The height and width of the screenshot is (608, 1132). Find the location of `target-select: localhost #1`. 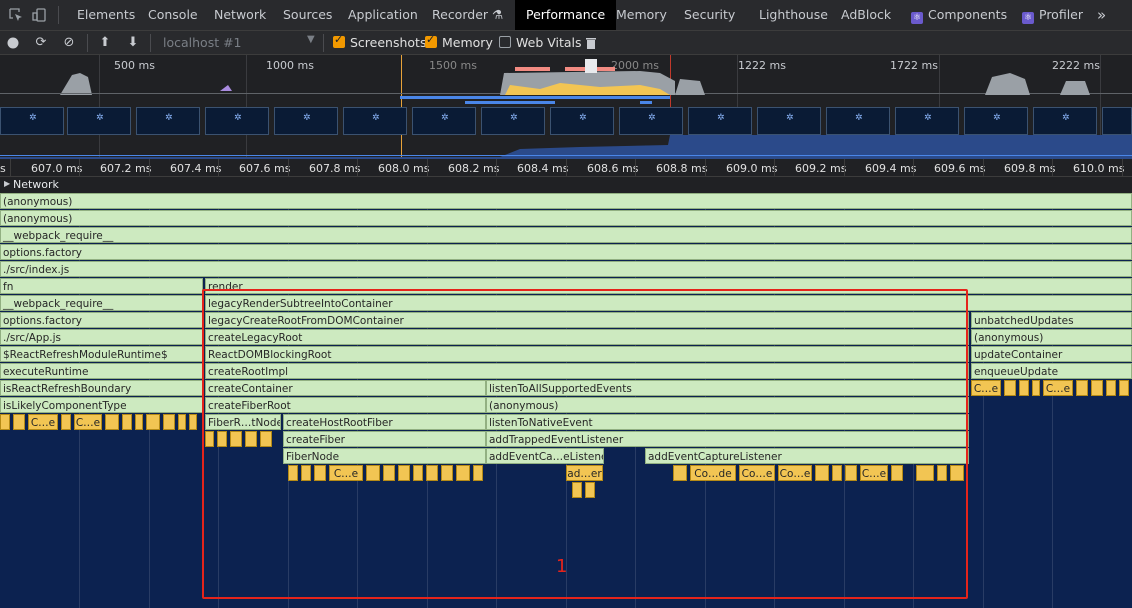

target-select: localhost #1 is located at coordinates (202, 42).